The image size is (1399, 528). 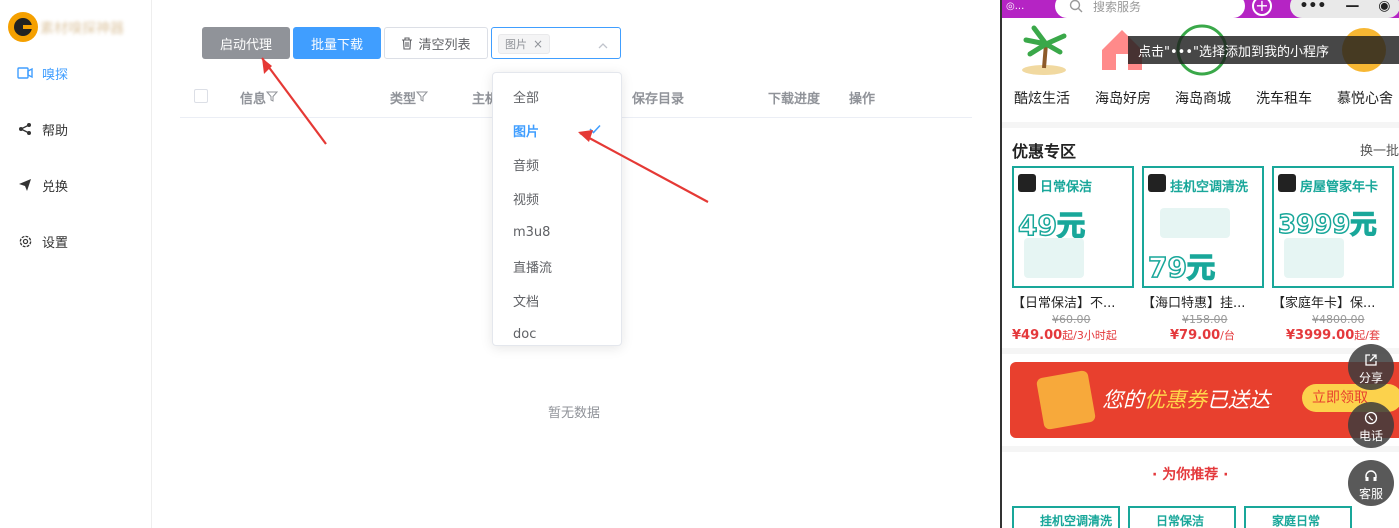 I want to click on column-type: 类型, so click(x=409, y=97).